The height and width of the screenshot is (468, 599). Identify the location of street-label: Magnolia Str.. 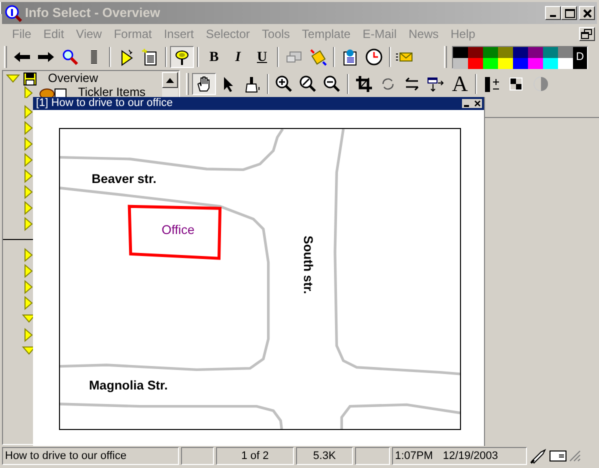
(128, 385).